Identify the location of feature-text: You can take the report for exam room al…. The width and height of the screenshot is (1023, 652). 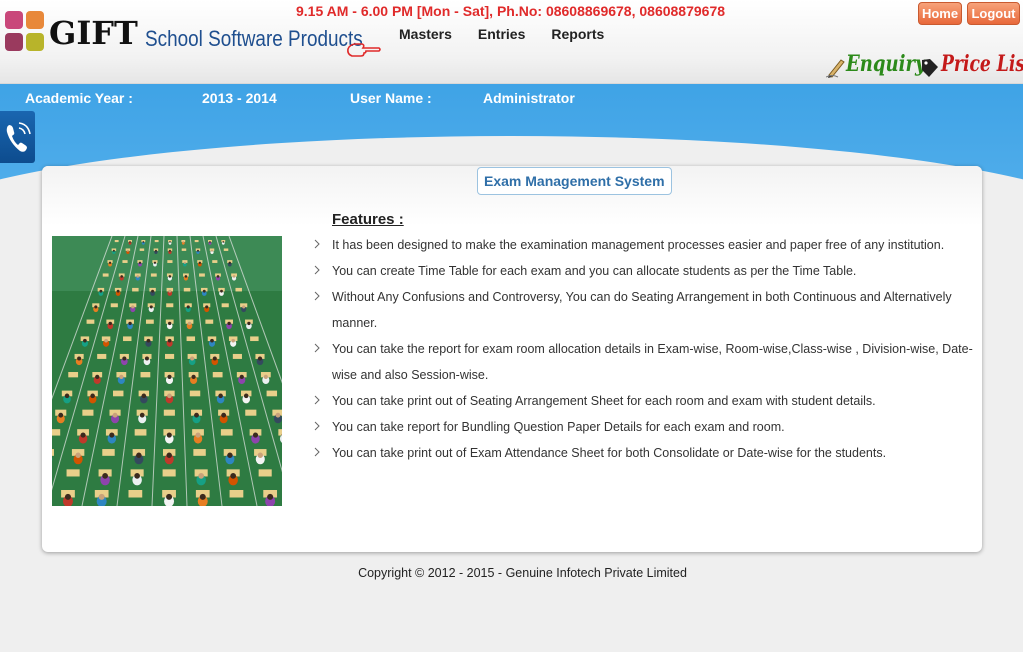
(652, 362).